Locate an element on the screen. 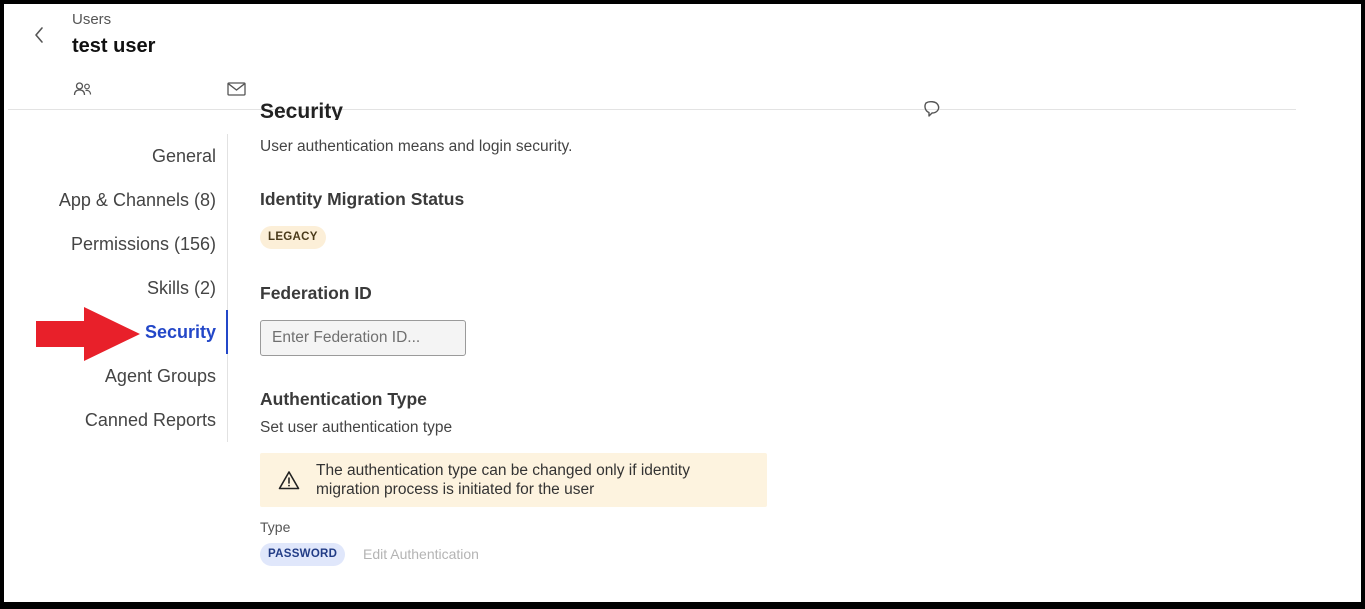 This screenshot has width=1365, height=609. warning-icon is located at coordinates (289, 480).